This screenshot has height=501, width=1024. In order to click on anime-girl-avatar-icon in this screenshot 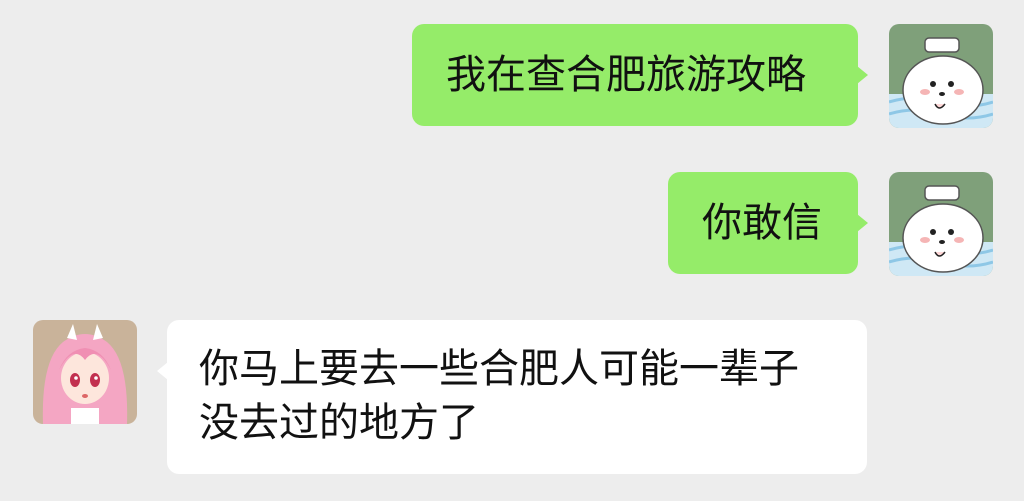, I will do `click(85, 372)`.